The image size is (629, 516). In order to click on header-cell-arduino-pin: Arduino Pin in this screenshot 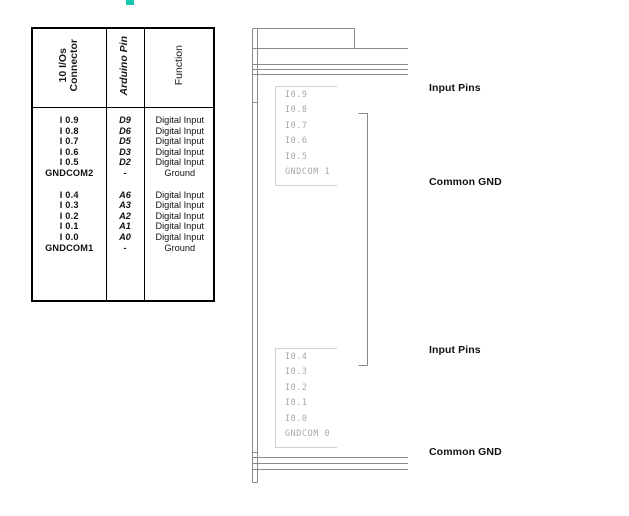, I will do `click(125, 68)`.